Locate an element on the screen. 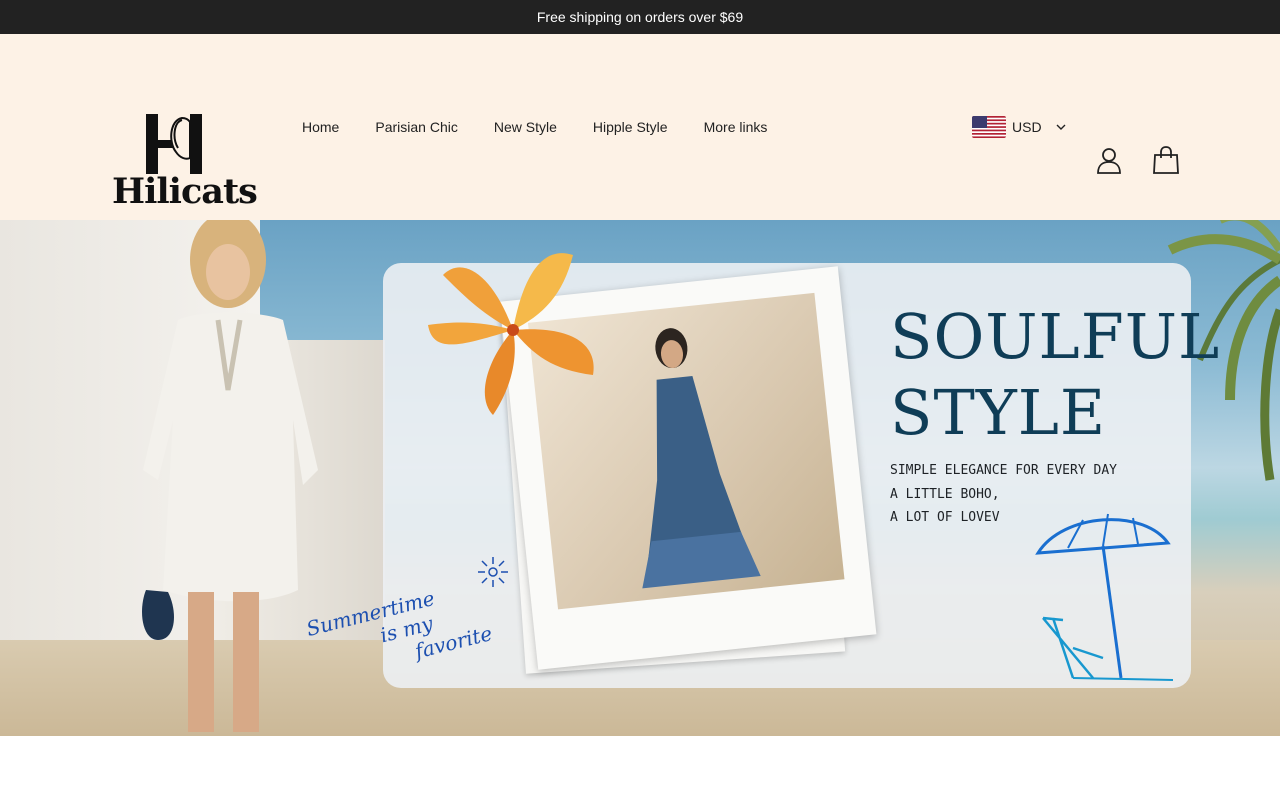 This screenshot has height=800, width=1280. cart-icon is located at coordinates (1166, 160).